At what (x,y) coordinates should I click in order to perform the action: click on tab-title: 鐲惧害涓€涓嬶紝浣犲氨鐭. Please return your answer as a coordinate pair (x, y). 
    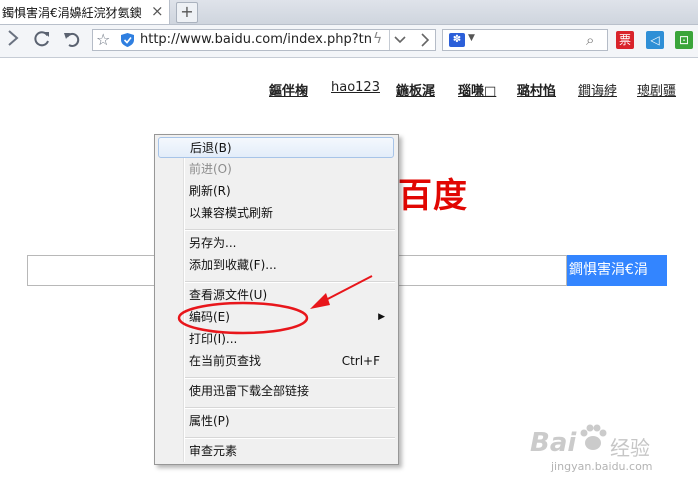
    Looking at the image, I should click on (72, 13).